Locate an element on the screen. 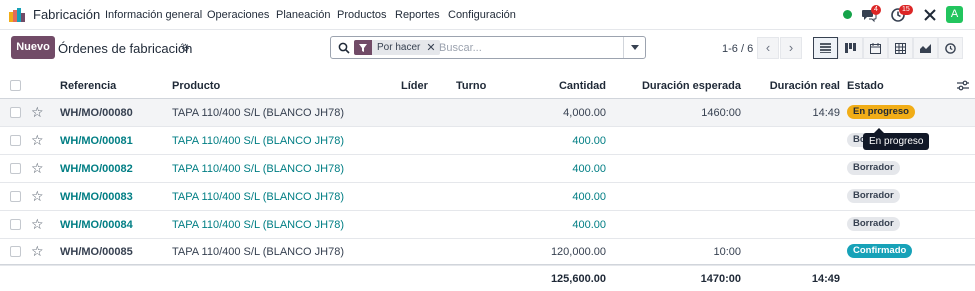  filter-facet: Por hacer ✕ is located at coordinates (397, 47).